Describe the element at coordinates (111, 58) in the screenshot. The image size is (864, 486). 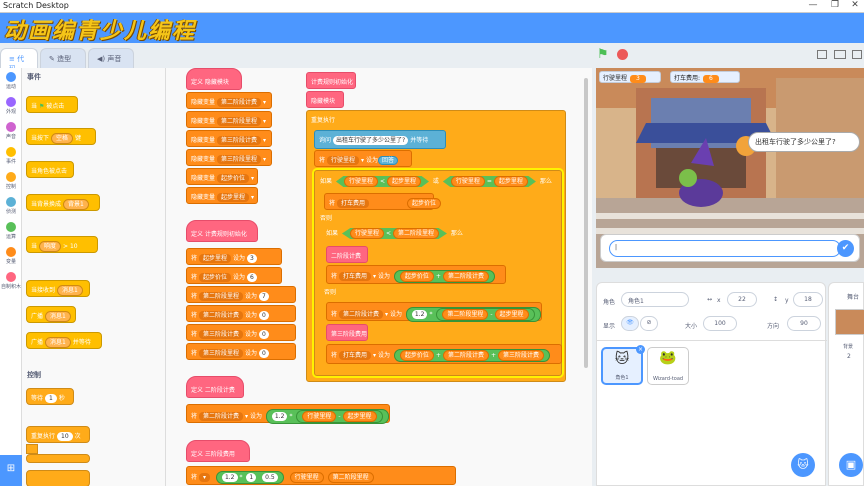
I see `tab-sounds: ◀) 声音` at that location.